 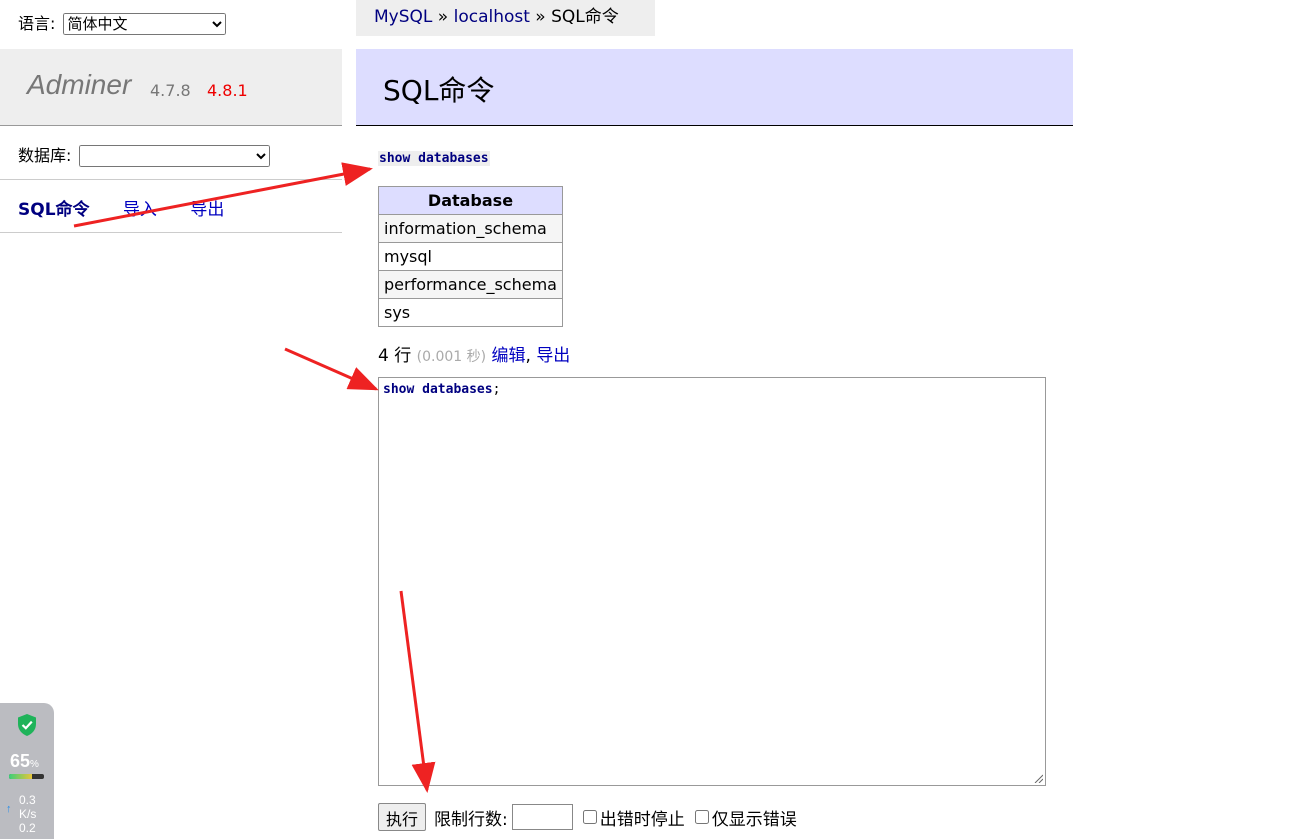 What do you see at coordinates (79, 85) in the screenshot?
I see `adminer-logo-link: Adminer` at bounding box center [79, 85].